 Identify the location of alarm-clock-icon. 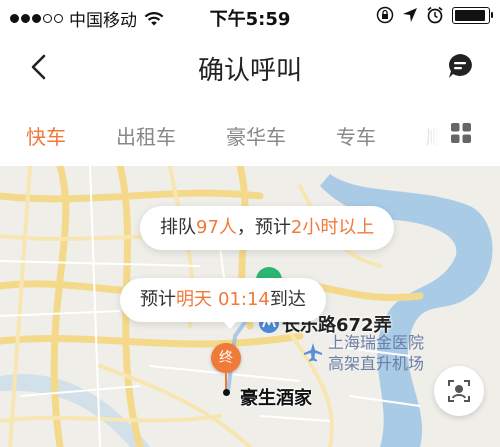
(435, 15).